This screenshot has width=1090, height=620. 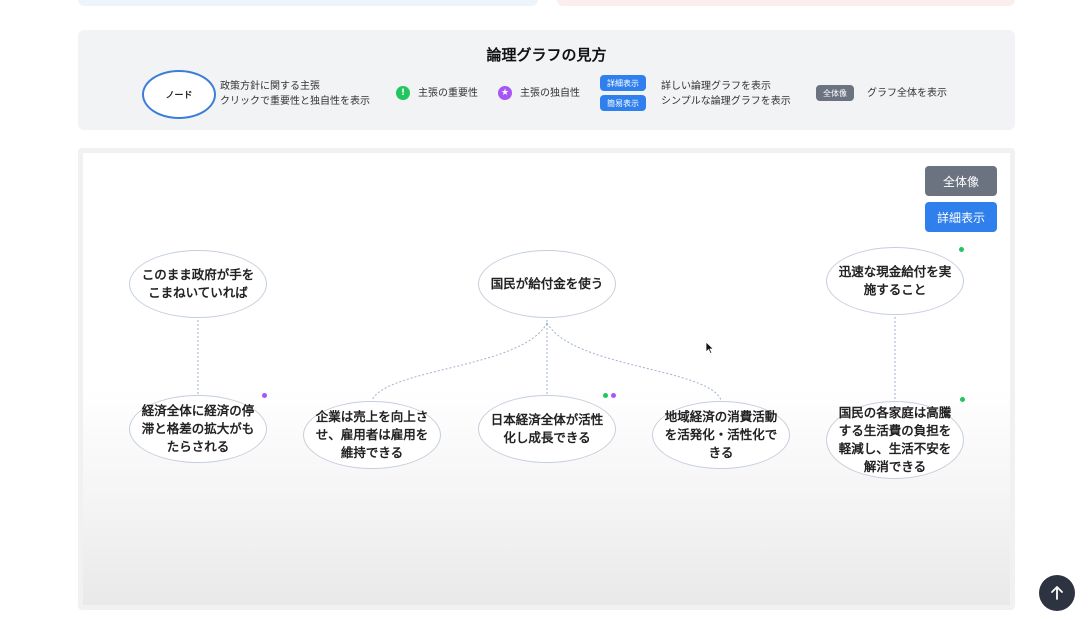 I want to click on importance-icon: !, so click(x=403, y=93).